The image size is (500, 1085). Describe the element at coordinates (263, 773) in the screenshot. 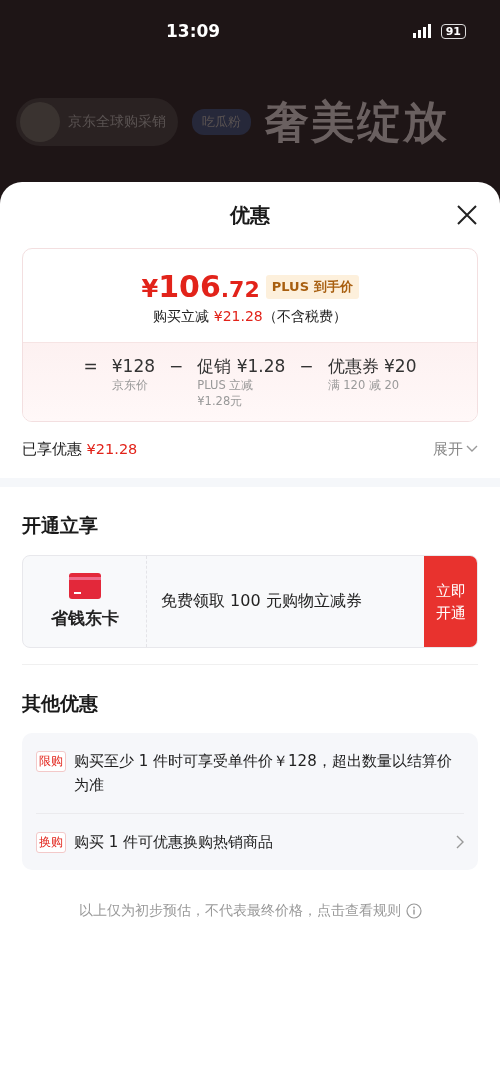

I see `offer-description: 购买至少 1 件时可享受单件价￥128，超出数量以结算价为准` at that location.